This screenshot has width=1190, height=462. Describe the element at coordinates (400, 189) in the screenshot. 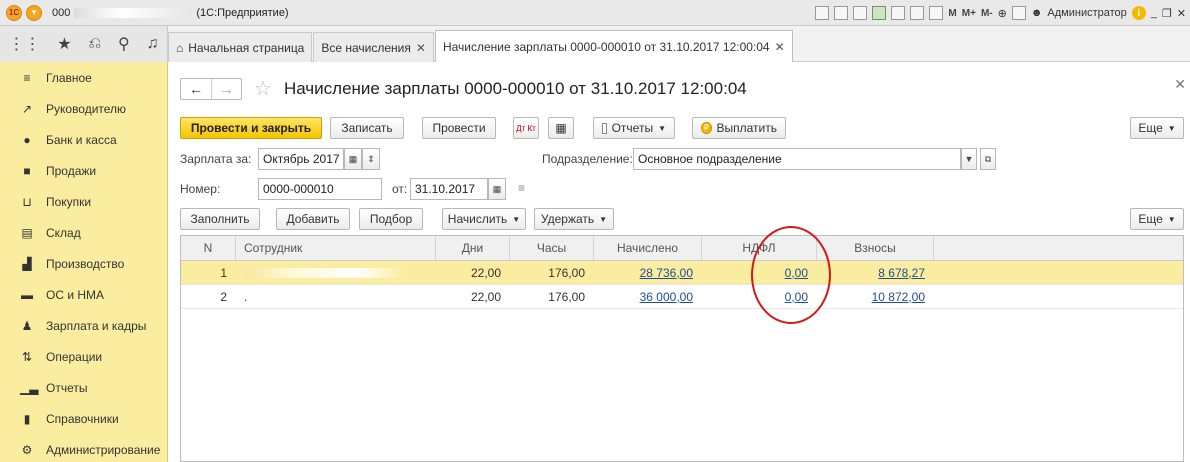

I see `date-label: от:` at that location.